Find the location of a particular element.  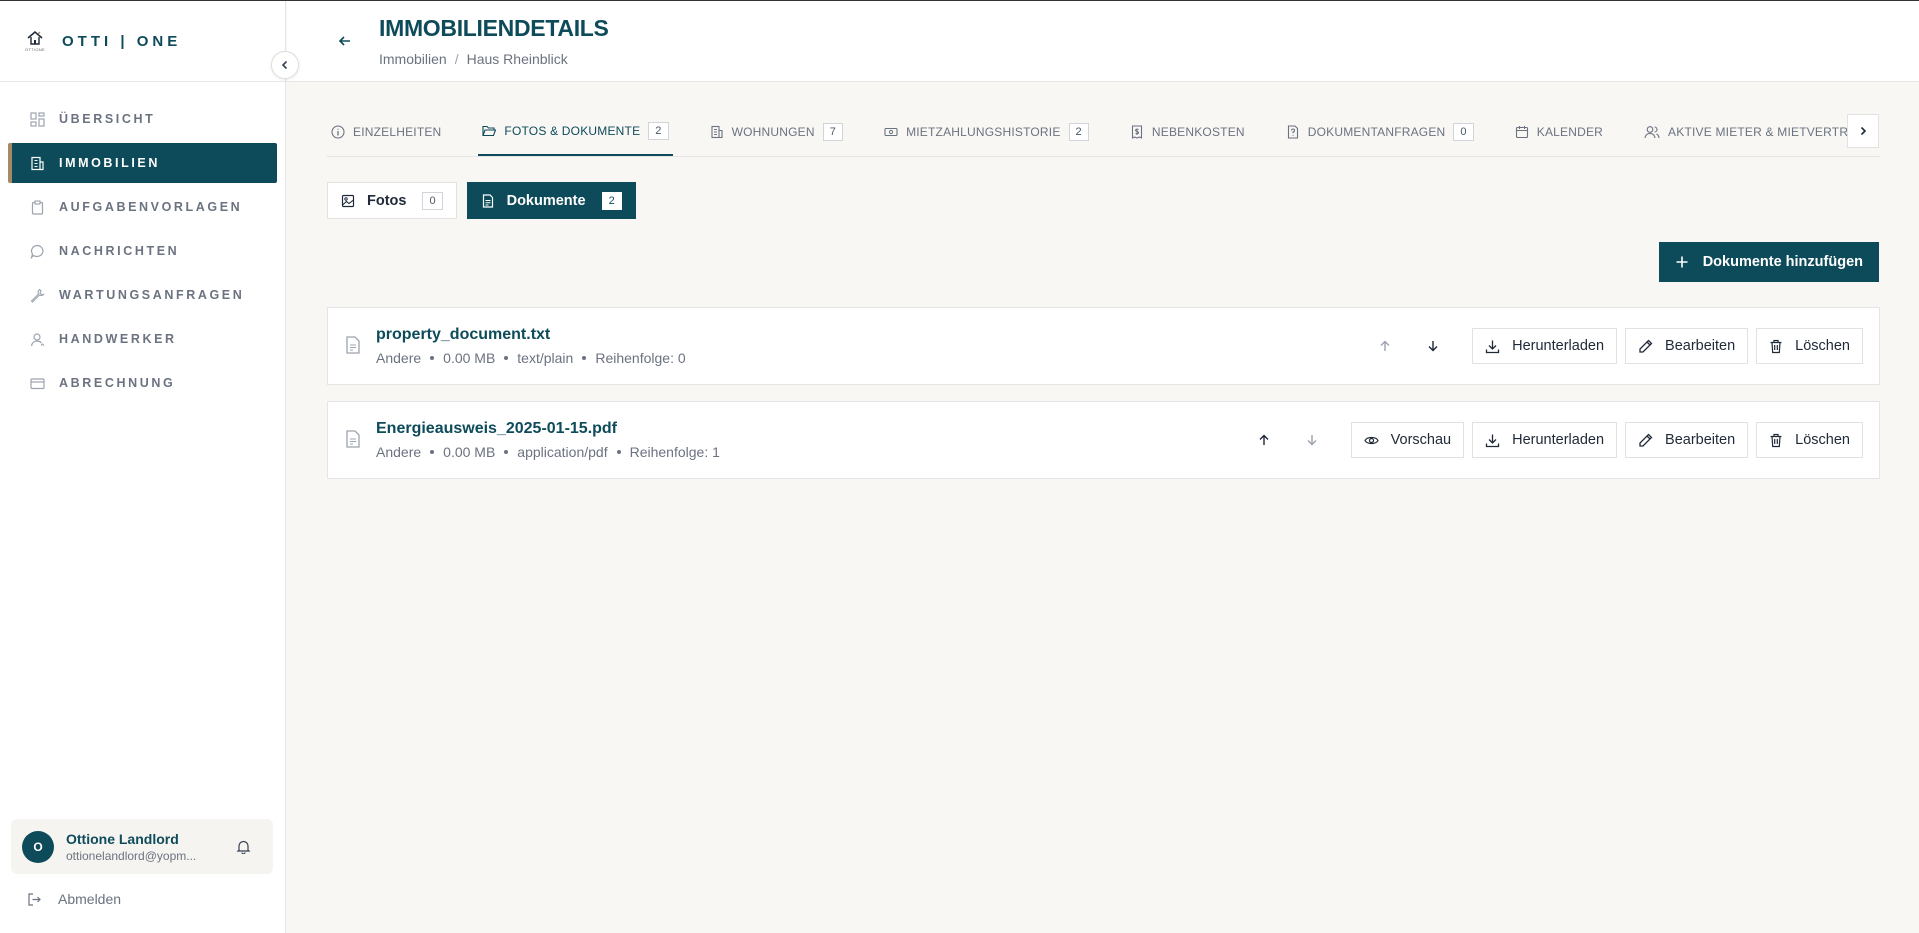

tab-label: WOHNUNGEN is located at coordinates (773, 131).